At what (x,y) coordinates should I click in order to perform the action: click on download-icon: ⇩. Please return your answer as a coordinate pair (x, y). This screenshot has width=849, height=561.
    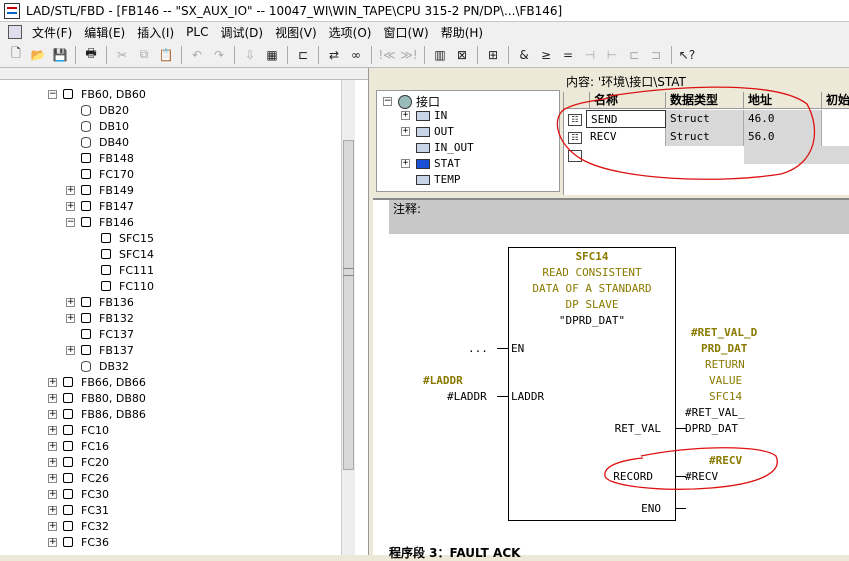
    Looking at the image, I should click on (250, 55).